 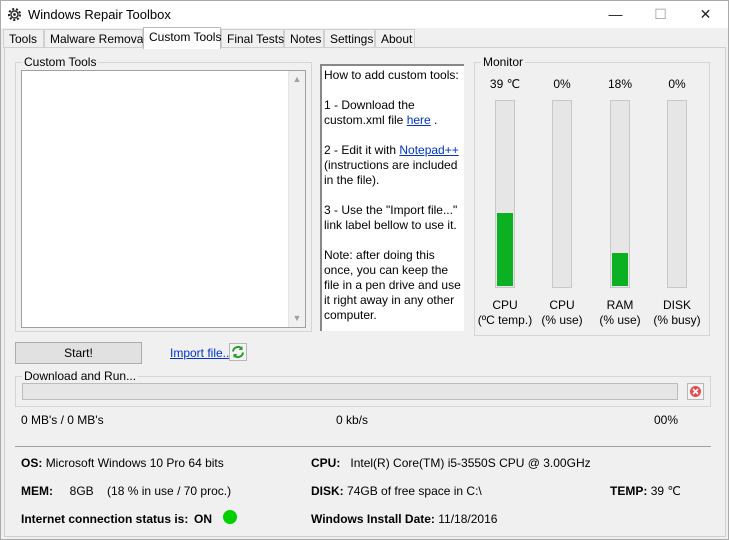 I want to click on gauge-cpu-temp-value: 39 ℃, so click(x=505, y=84).